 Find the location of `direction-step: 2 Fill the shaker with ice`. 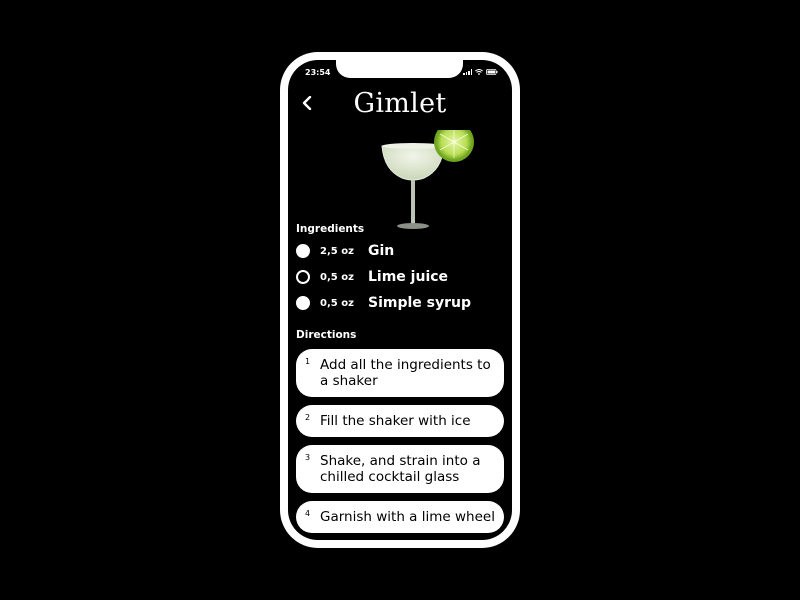

direction-step: 2 Fill the shaker with ice is located at coordinates (400, 421).